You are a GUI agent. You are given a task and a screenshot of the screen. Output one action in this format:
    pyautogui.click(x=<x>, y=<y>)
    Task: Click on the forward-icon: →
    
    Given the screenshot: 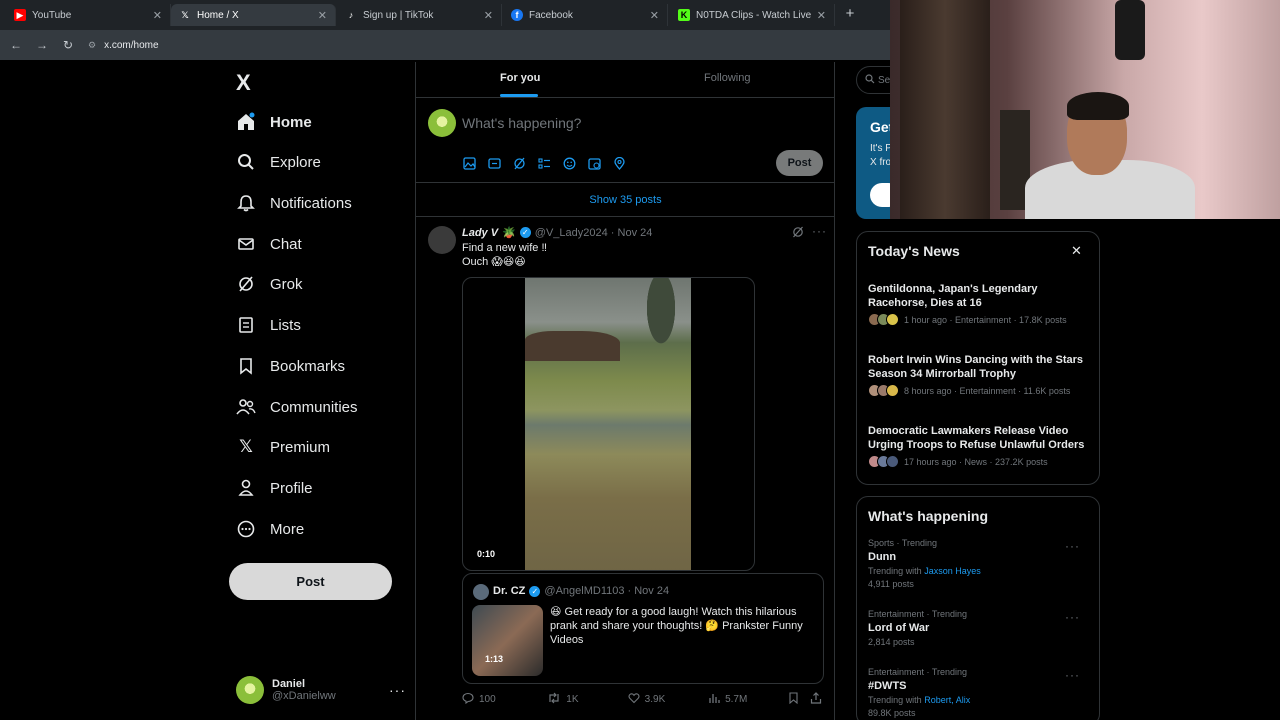 What is the action you would take?
    pyautogui.click(x=42, y=45)
    